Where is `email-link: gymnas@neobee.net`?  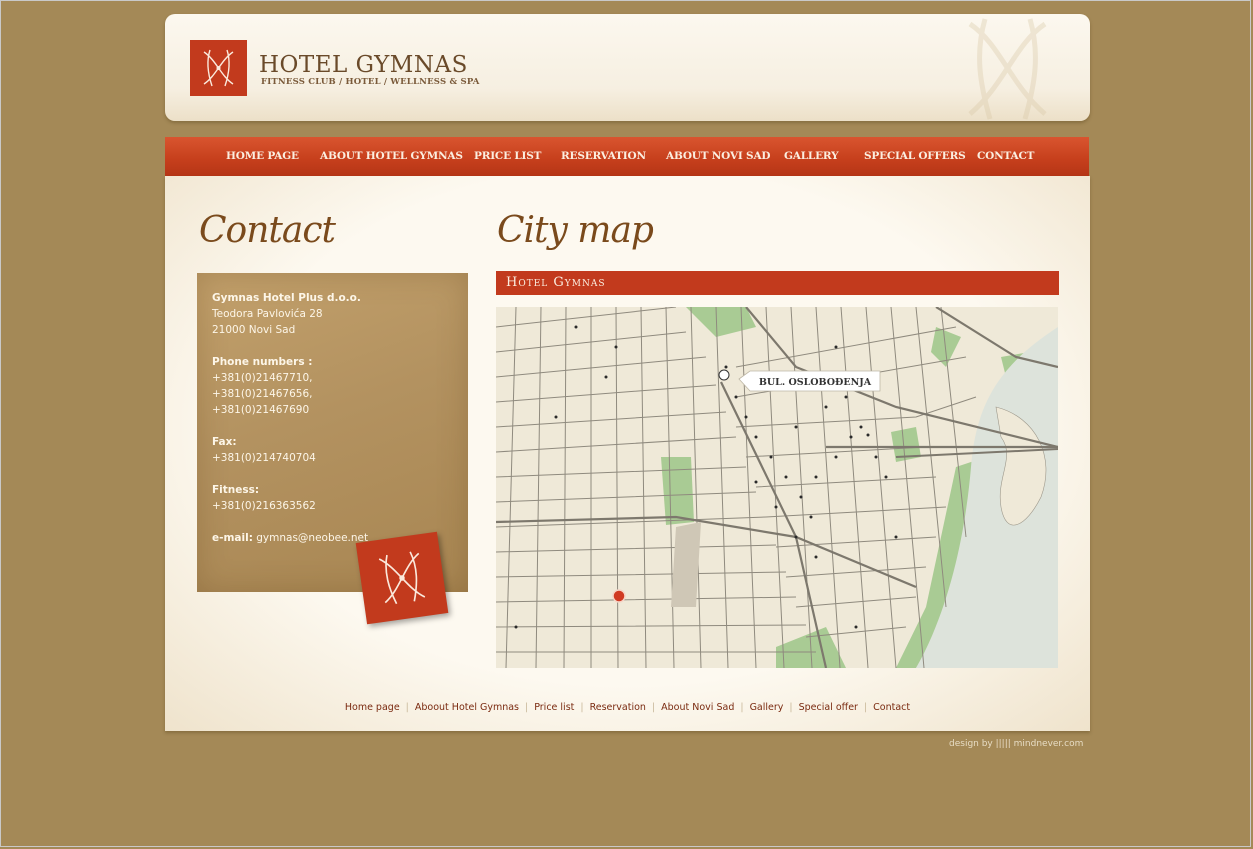
email-link: gymnas@neobee.net is located at coordinates (312, 538).